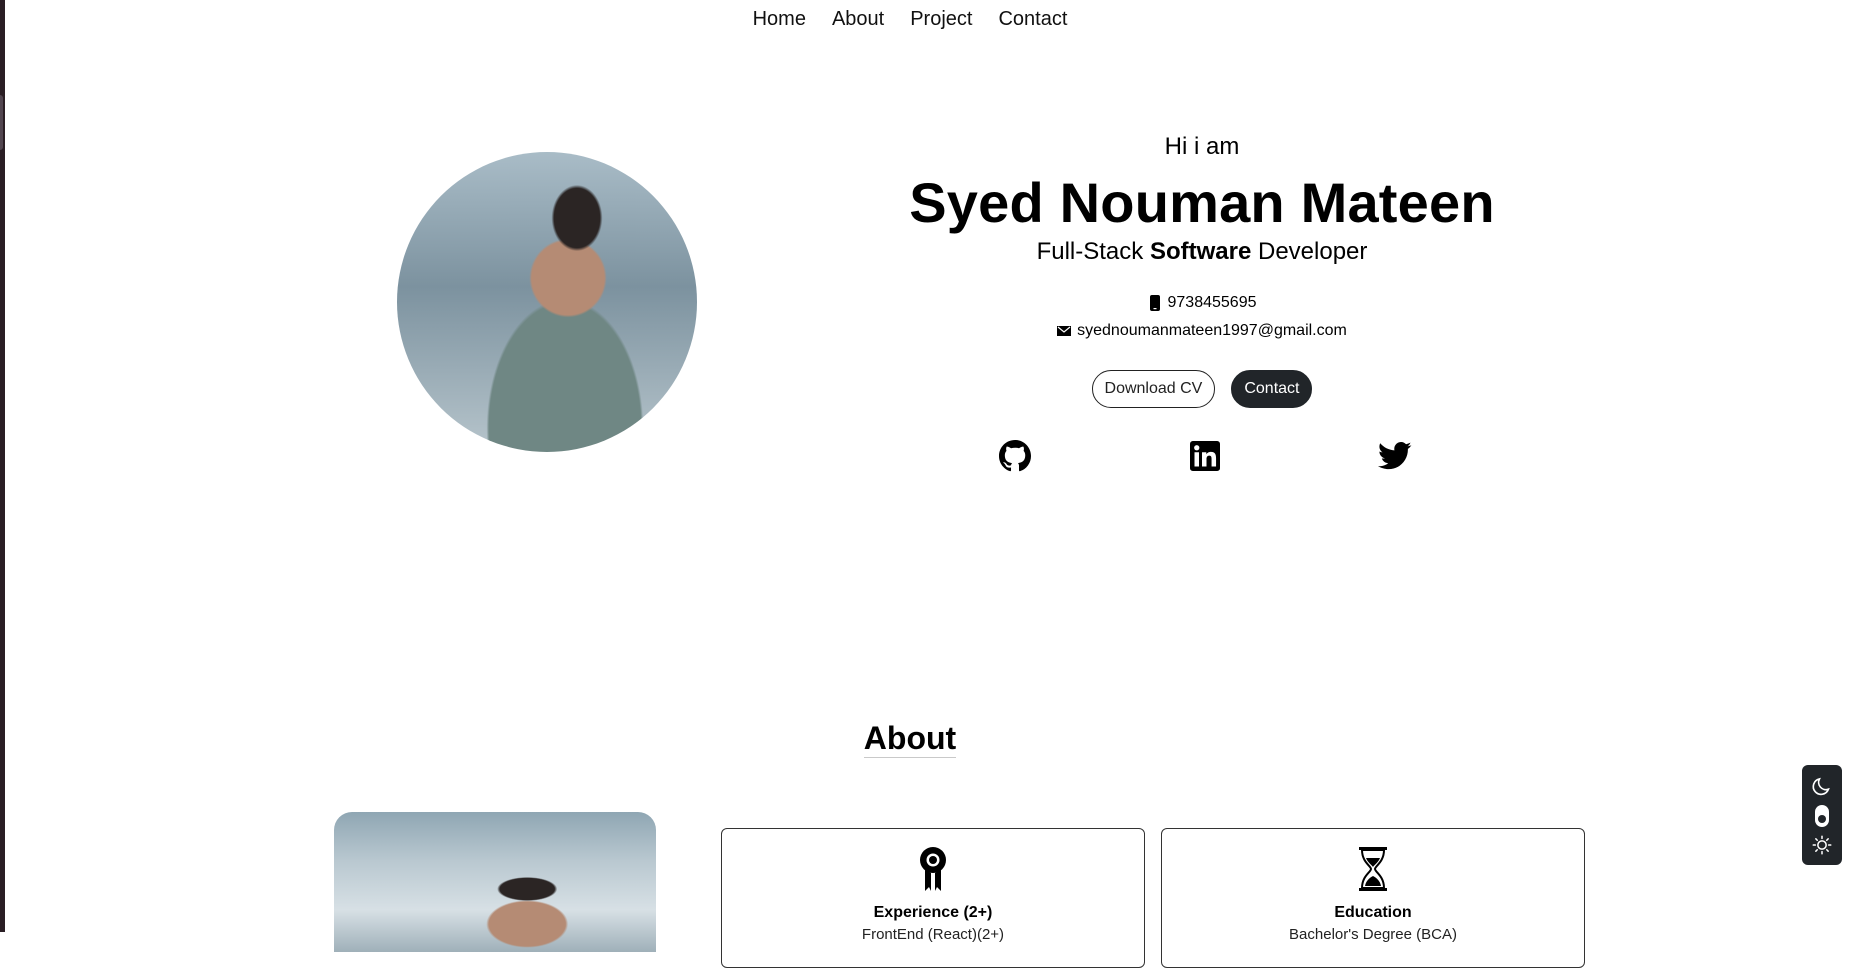  I want to click on about-section-title: About, so click(917, 739).